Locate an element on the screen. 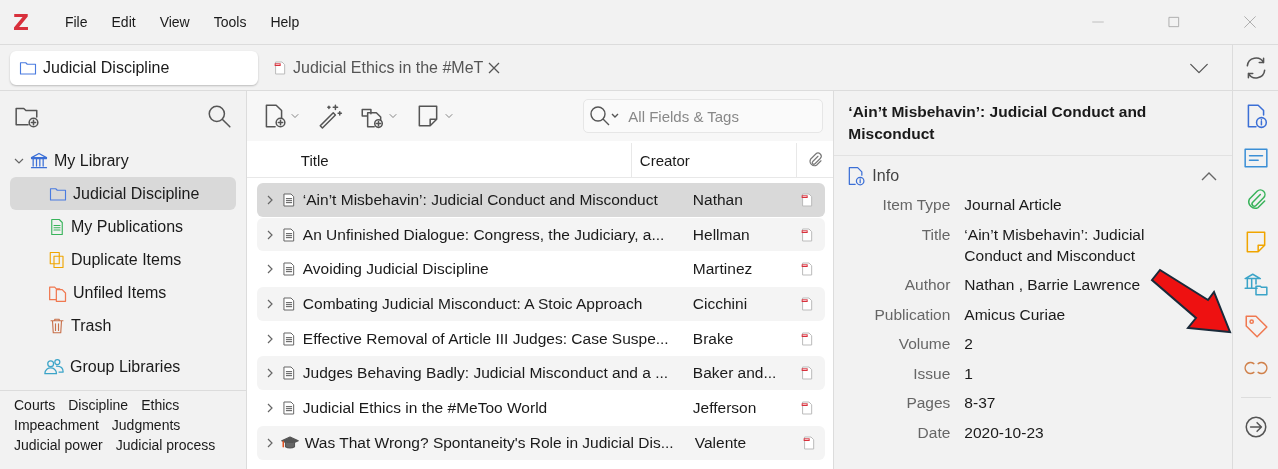  item-row: Effective Removal of Article III Judges: Case Suspe... Brake is located at coordinates (541, 338).